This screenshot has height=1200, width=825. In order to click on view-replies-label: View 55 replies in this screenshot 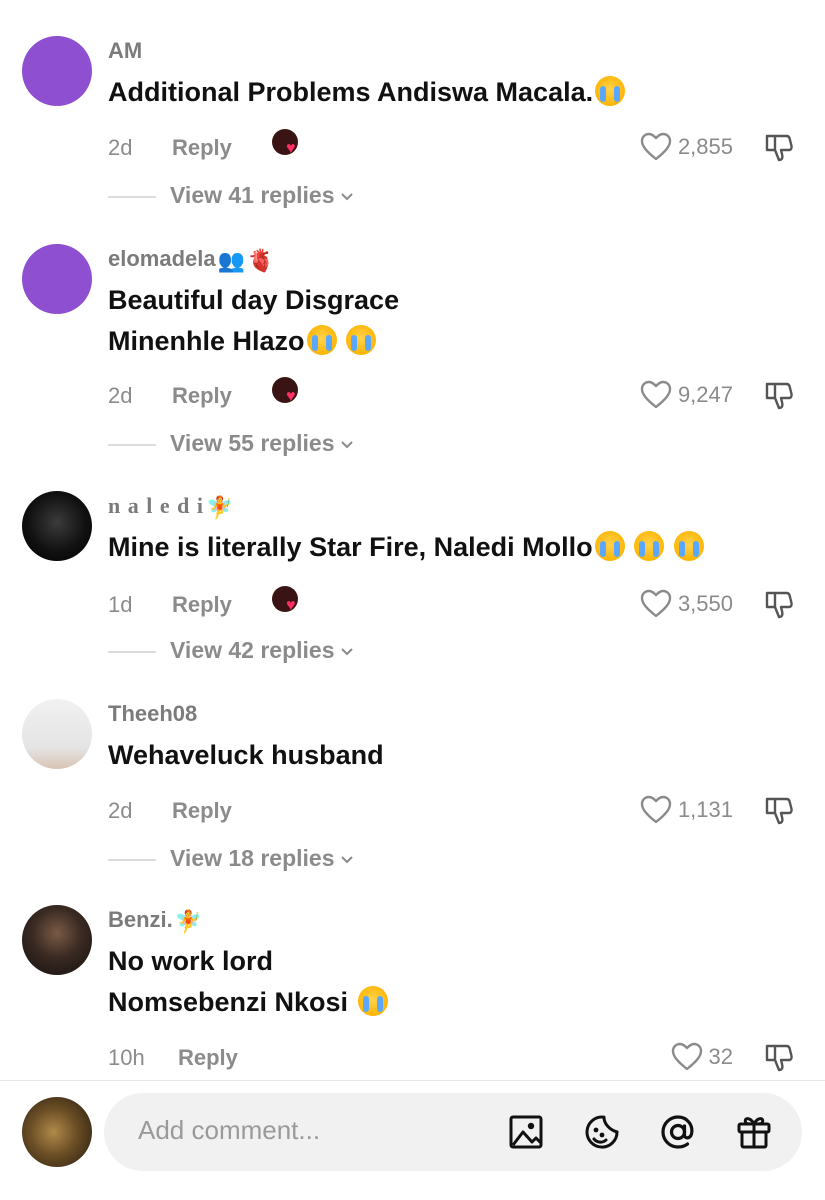, I will do `click(252, 443)`.